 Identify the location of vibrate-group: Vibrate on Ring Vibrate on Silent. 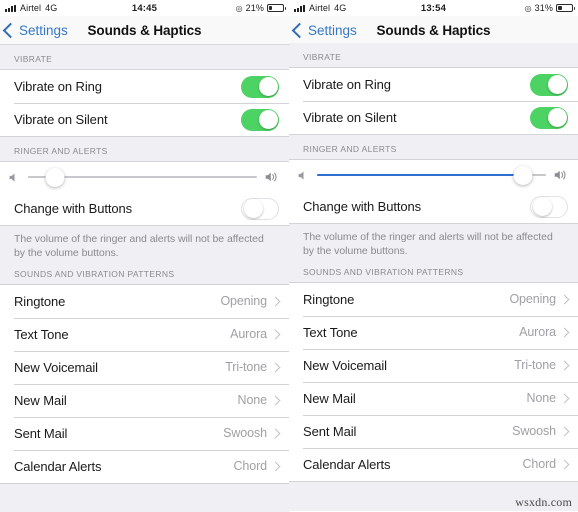
(433, 101).